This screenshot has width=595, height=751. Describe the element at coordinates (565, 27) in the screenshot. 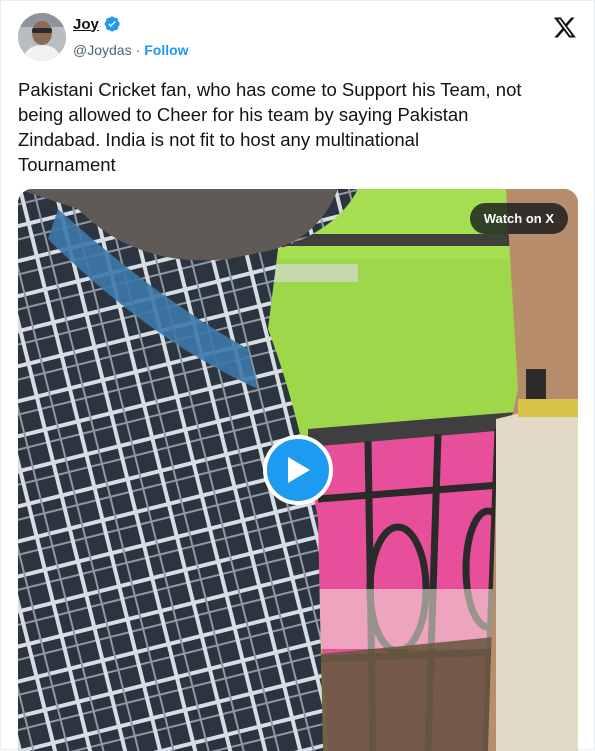

I see `x-logo-icon` at that location.